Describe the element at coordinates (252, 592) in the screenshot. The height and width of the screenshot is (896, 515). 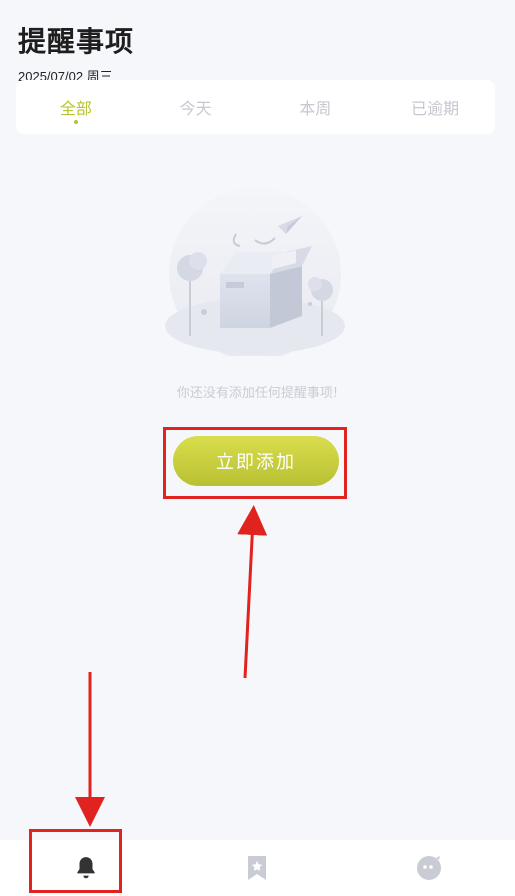
I see `arrow-to-add-button` at that location.